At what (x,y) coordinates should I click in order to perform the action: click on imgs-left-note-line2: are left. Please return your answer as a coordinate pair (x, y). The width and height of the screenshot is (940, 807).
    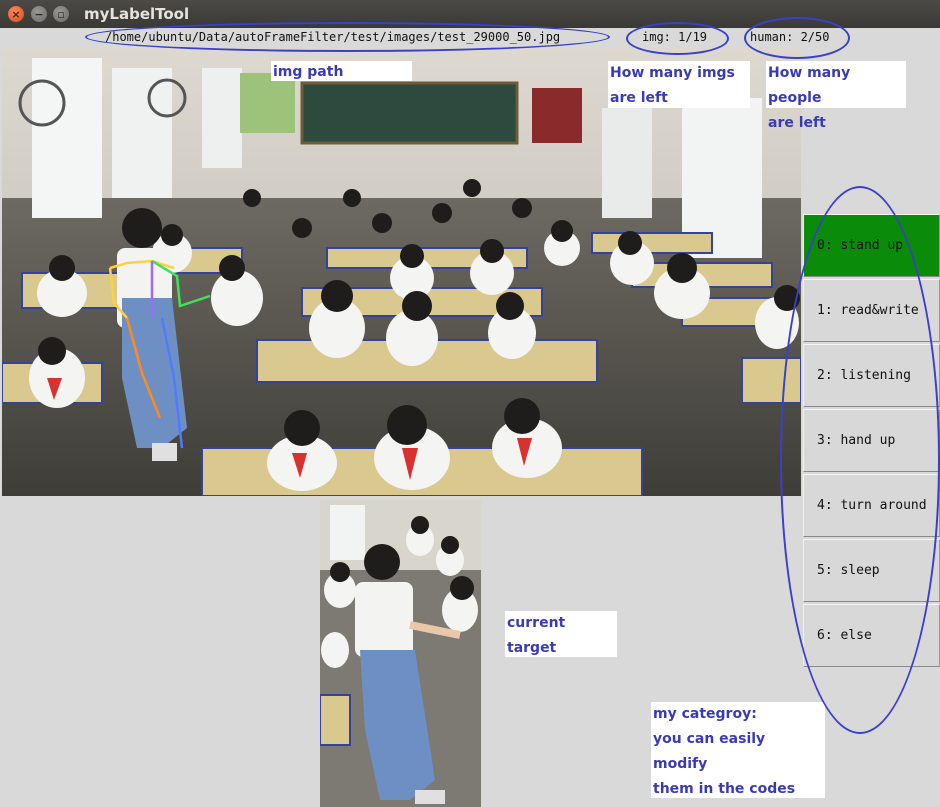
    Looking at the image, I should click on (639, 98).